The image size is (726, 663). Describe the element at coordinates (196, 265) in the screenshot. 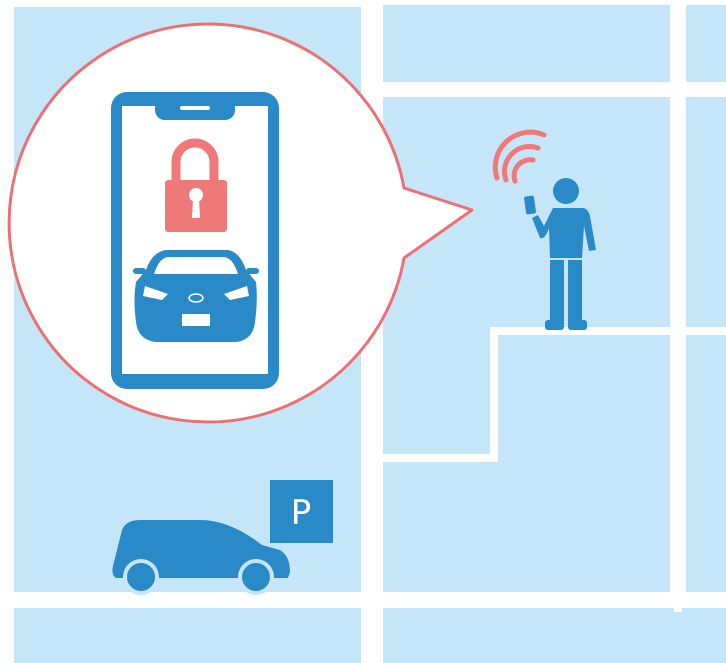

I see `car-windshield` at that location.